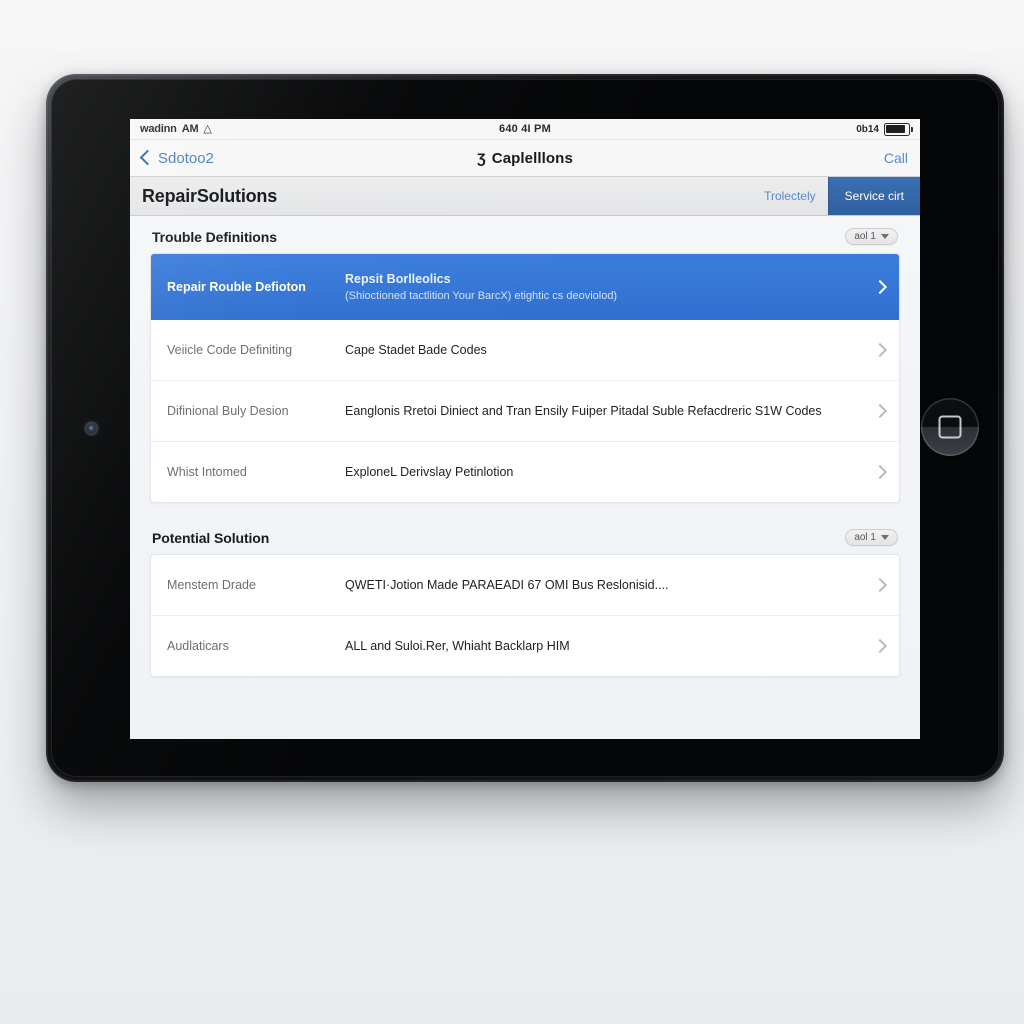 The width and height of the screenshot is (1024, 1024). Describe the element at coordinates (790, 196) in the screenshot. I see `toolbar-secondary-button: Trolectely` at that location.